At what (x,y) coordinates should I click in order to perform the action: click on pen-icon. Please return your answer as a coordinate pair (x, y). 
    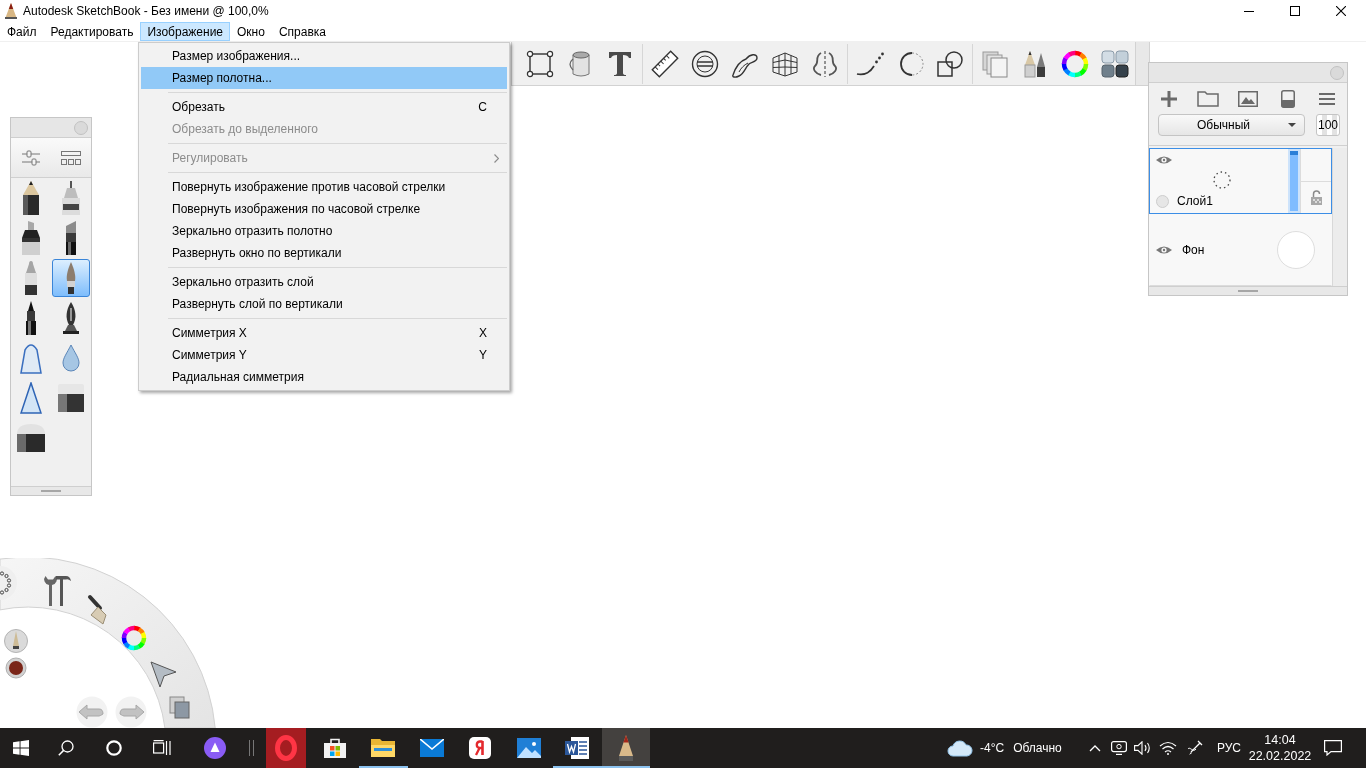
    Looking at the image, I should click on (1195, 748).